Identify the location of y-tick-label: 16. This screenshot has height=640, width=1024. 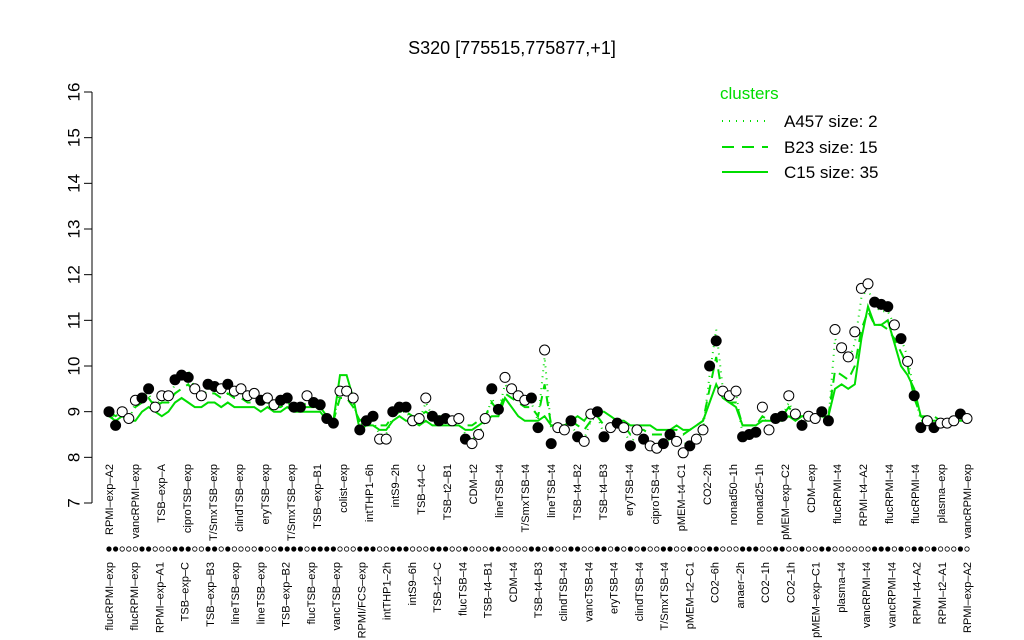
(74, 92).